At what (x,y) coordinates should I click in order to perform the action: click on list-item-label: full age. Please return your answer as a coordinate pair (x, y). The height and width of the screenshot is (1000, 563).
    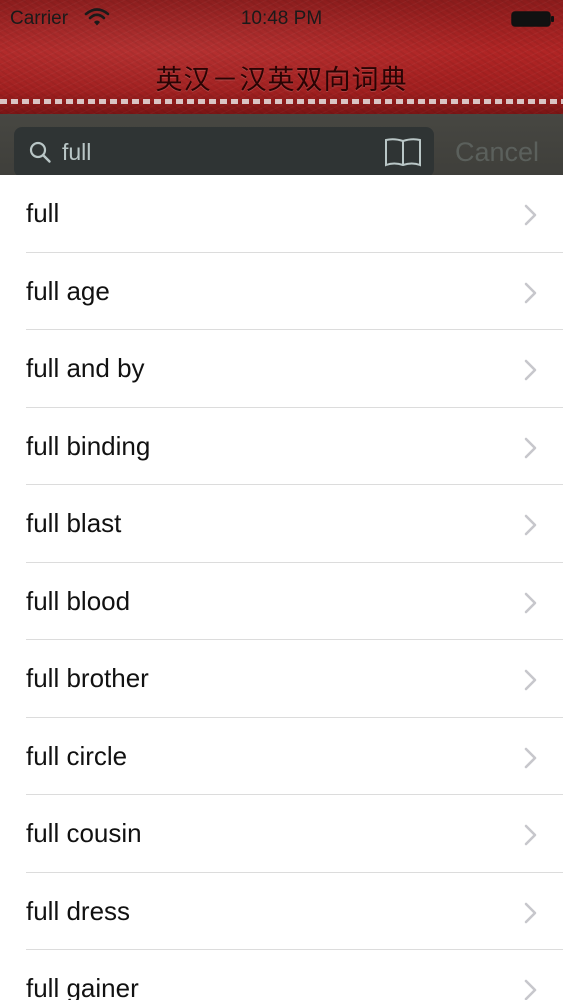
    Looking at the image, I should click on (68, 290).